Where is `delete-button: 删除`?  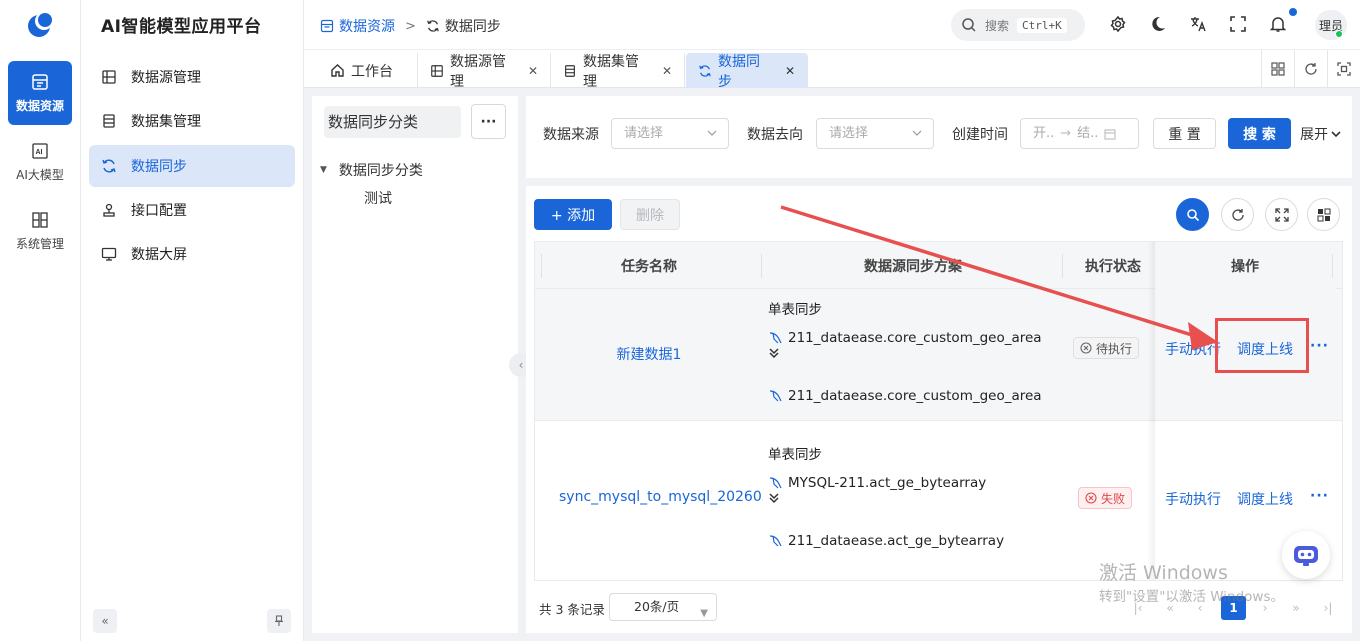 delete-button: 删除 is located at coordinates (650, 214).